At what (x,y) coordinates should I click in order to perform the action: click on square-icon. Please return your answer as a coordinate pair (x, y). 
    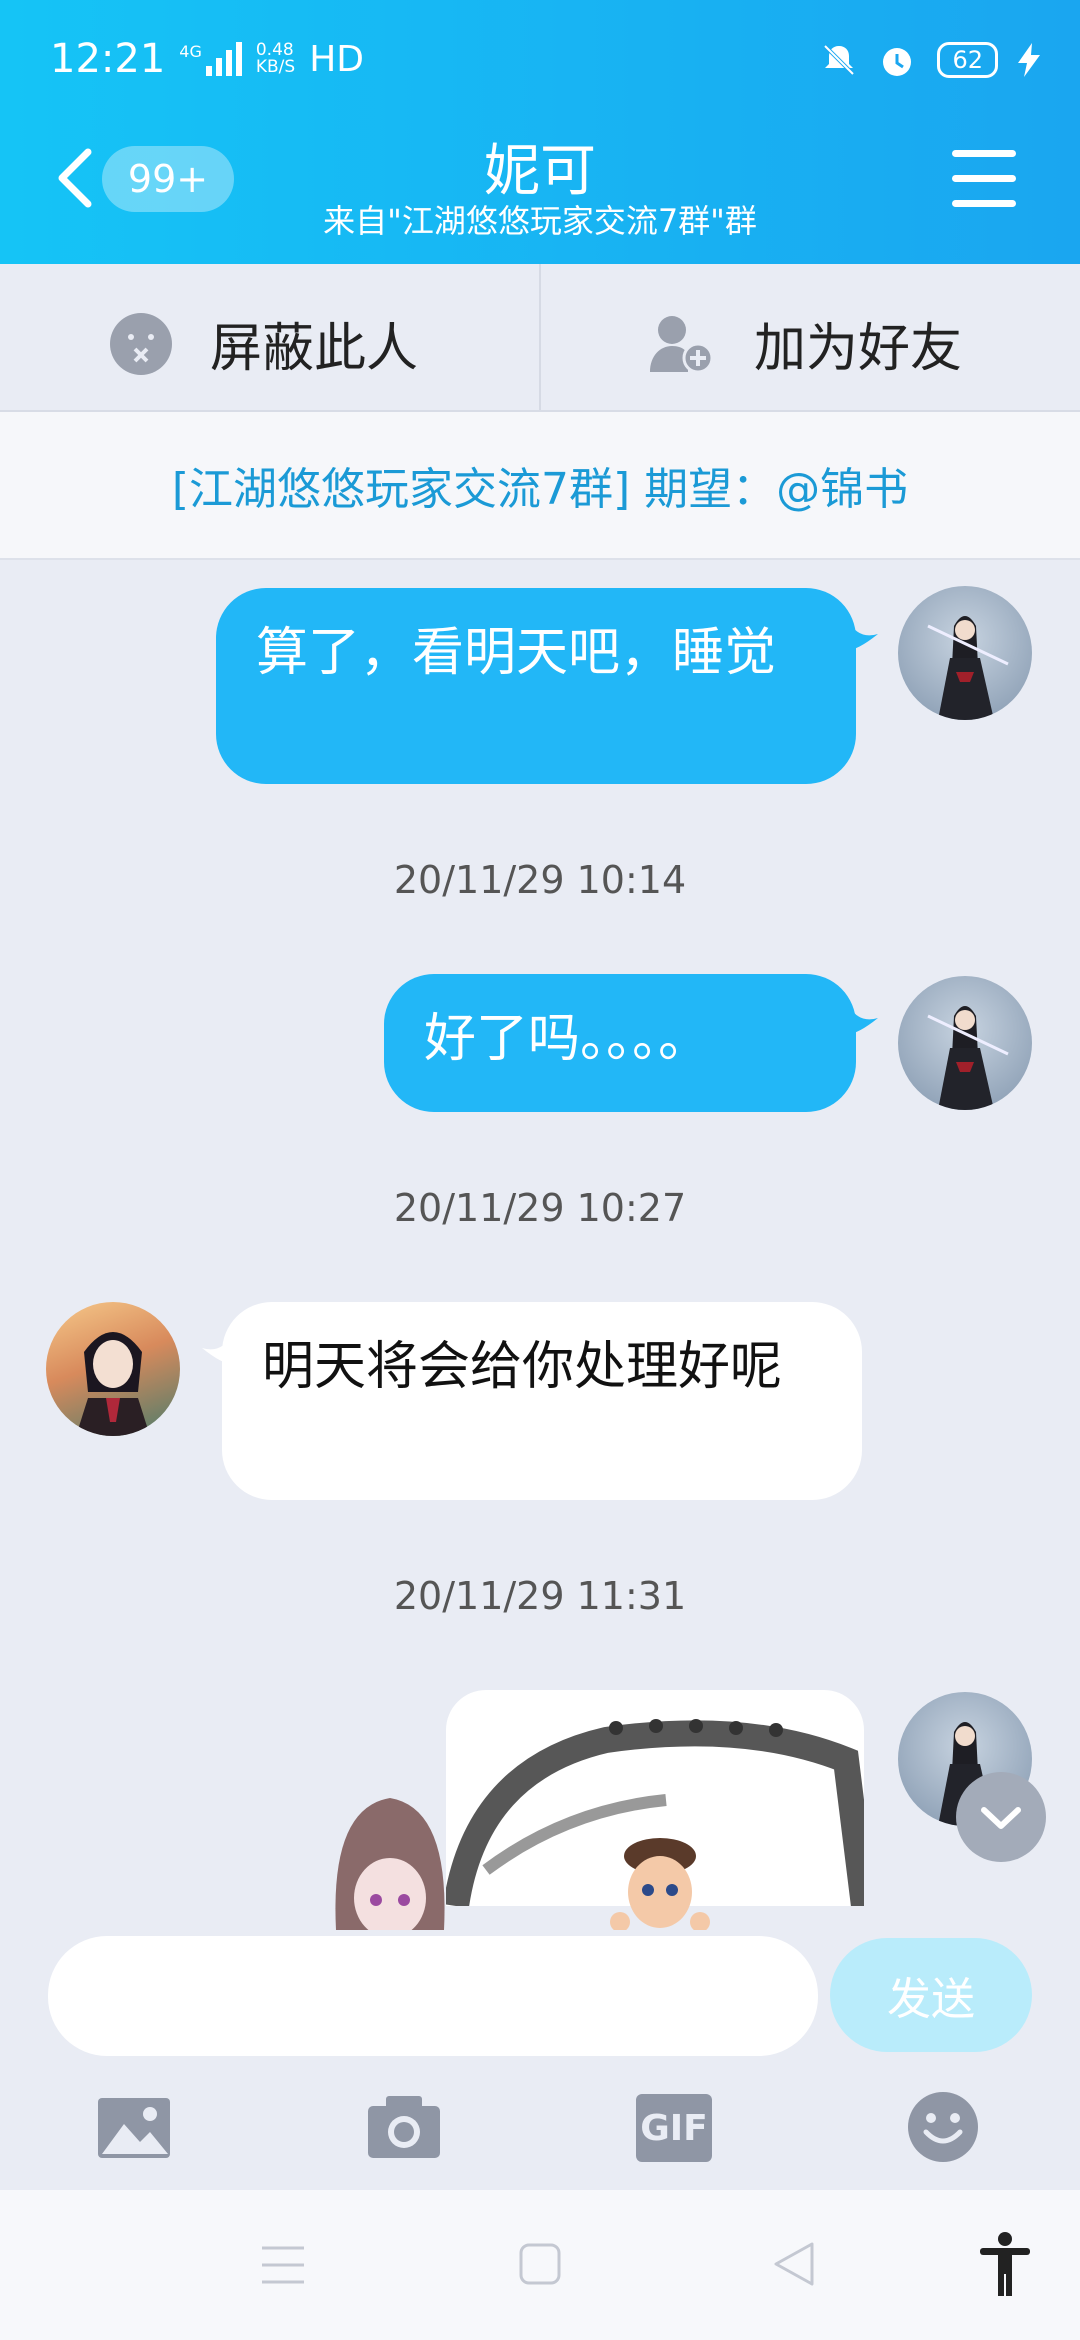
    Looking at the image, I should click on (540, 2264).